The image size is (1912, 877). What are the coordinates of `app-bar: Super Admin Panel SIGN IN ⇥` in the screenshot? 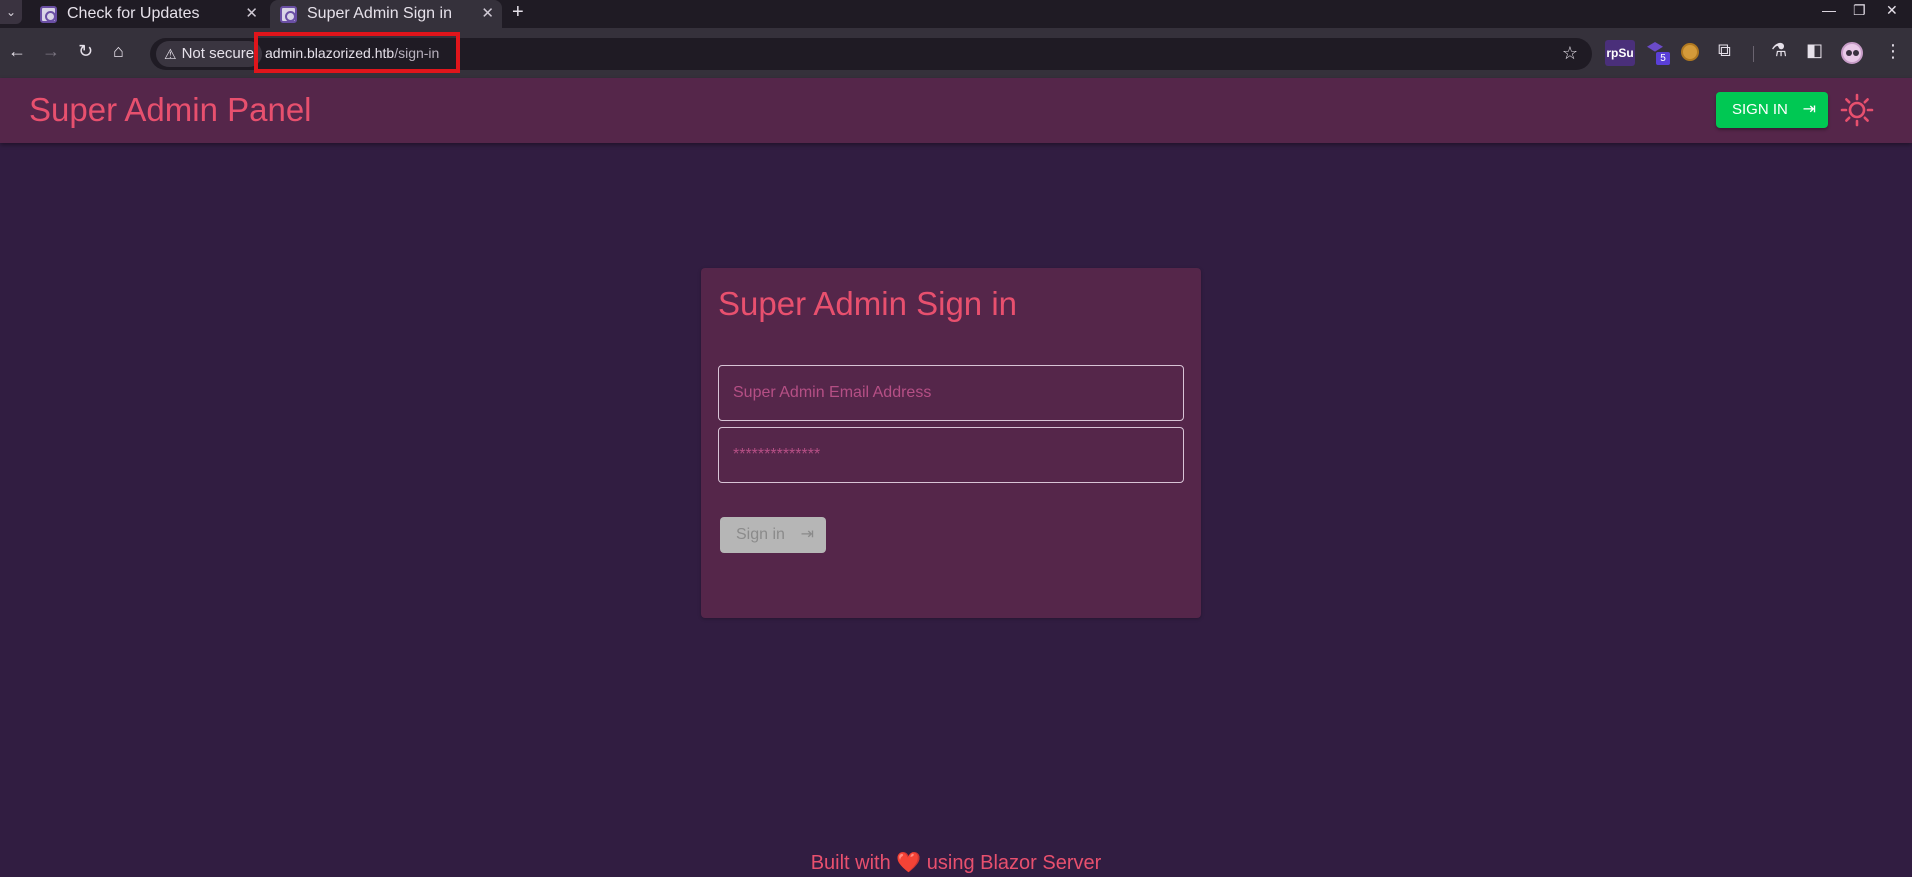 It's located at (956, 110).